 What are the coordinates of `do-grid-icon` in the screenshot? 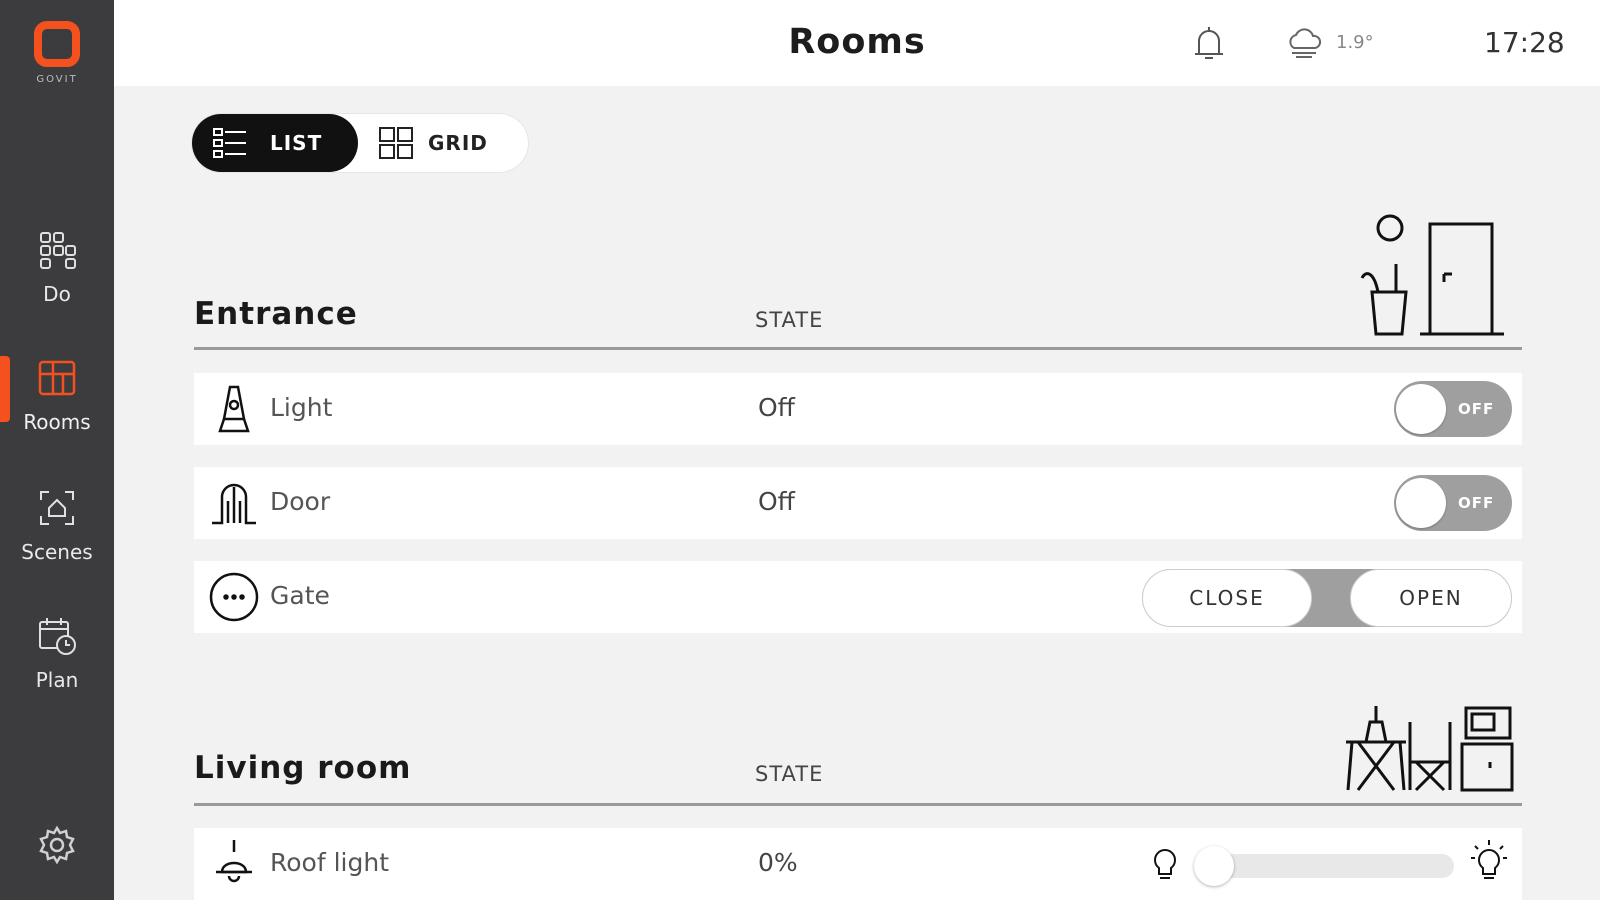 It's located at (58, 250).